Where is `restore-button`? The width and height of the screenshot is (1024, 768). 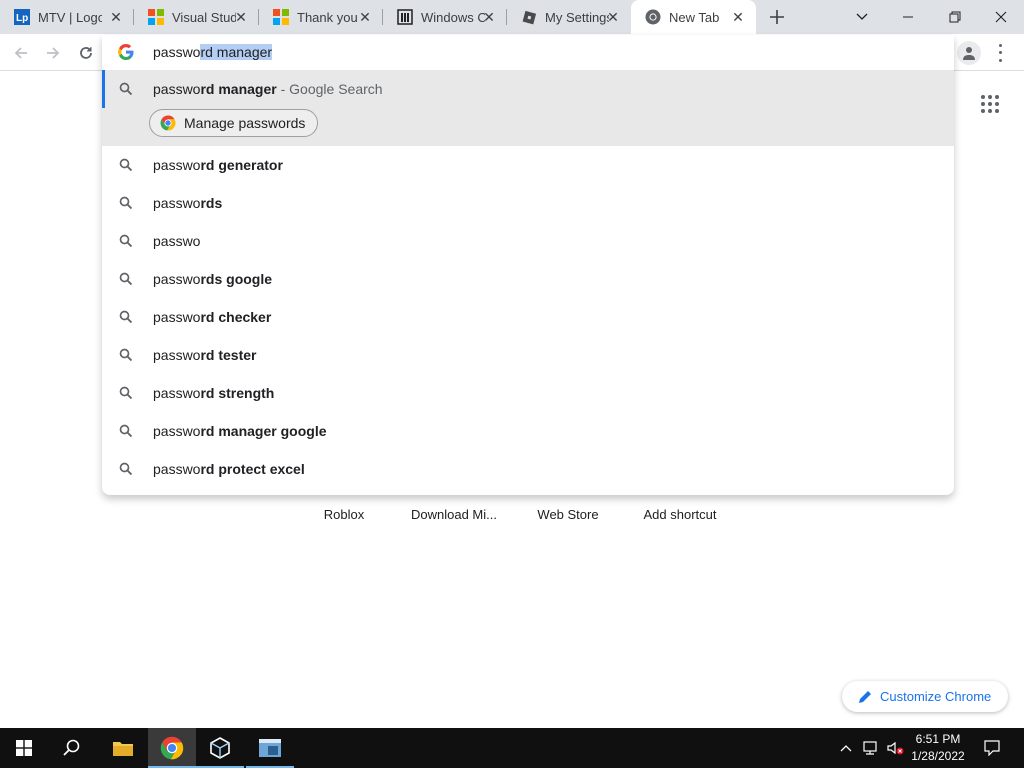 restore-button is located at coordinates (955, 17).